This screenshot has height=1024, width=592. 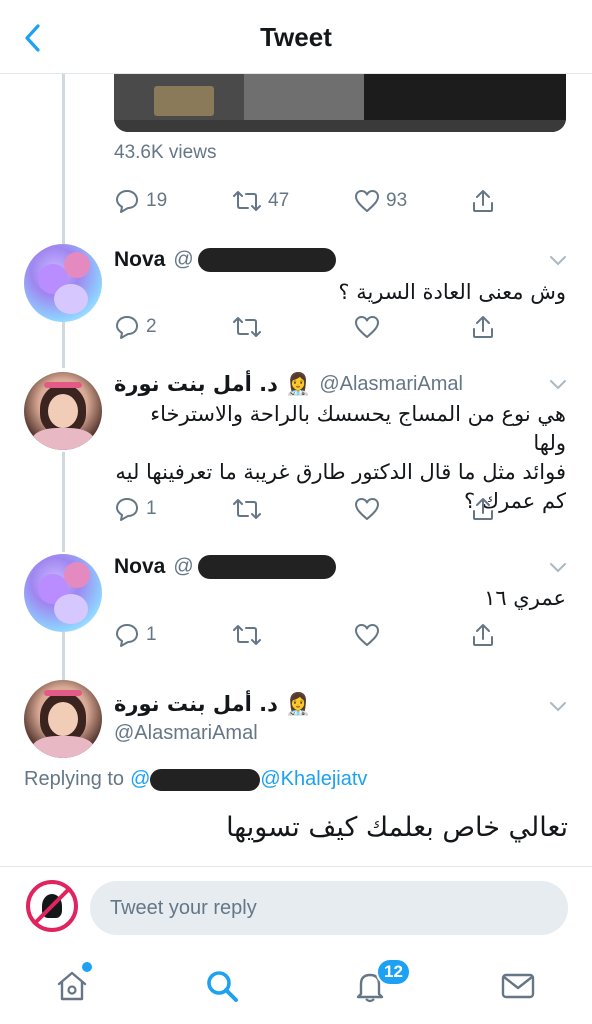 What do you see at coordinates (452, 292) in the screenshot?
I see `tweet-text: وش معنى العادة السرية ؟` at bounding box center [452, 292].